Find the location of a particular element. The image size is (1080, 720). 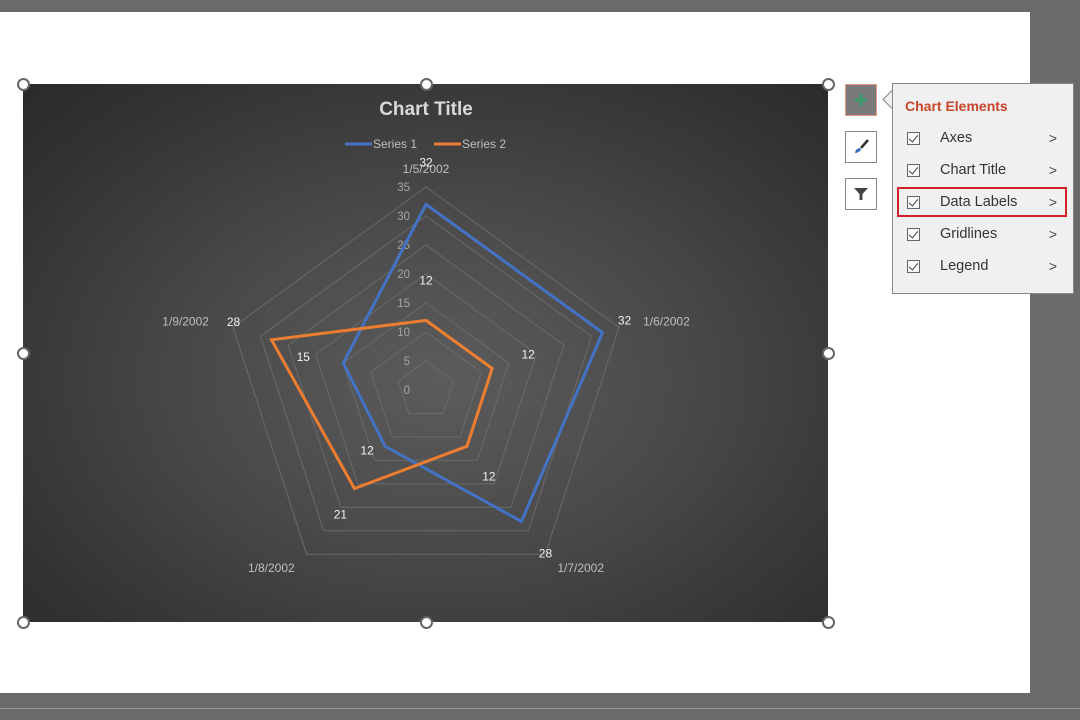

category-label: 1/9/2002 is located at coordinates (185, 321).